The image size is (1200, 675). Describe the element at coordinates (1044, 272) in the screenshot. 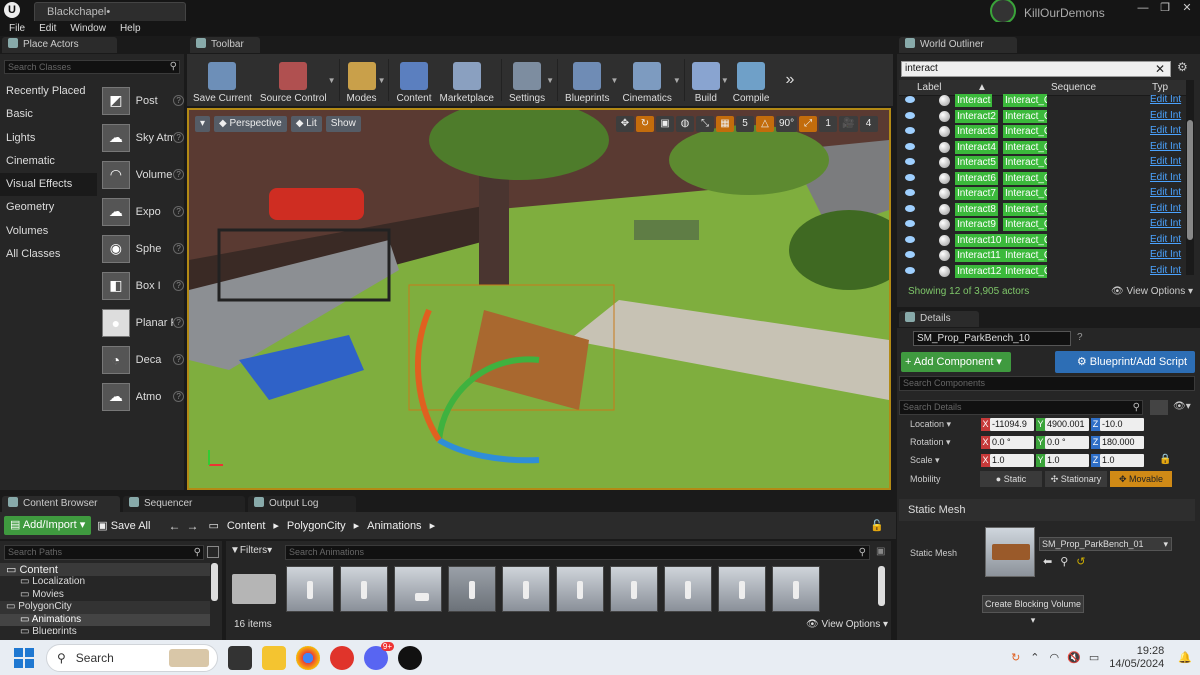

I see `table-row: Interact12 Interact_C Edit Int` at that location.